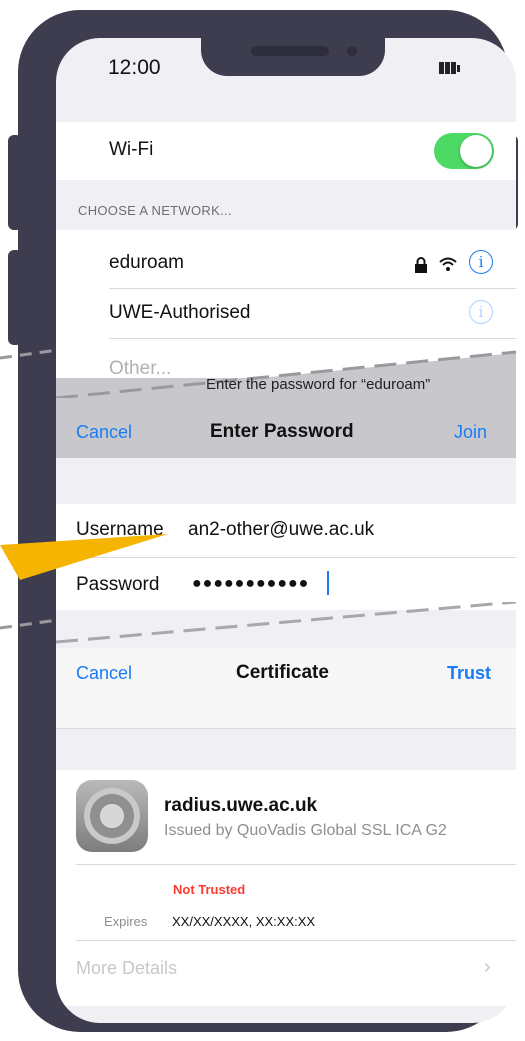 The height and width of the screenshot is (1041, 525). I want to click on trust-status: Not Trusted, so click(209, 889).